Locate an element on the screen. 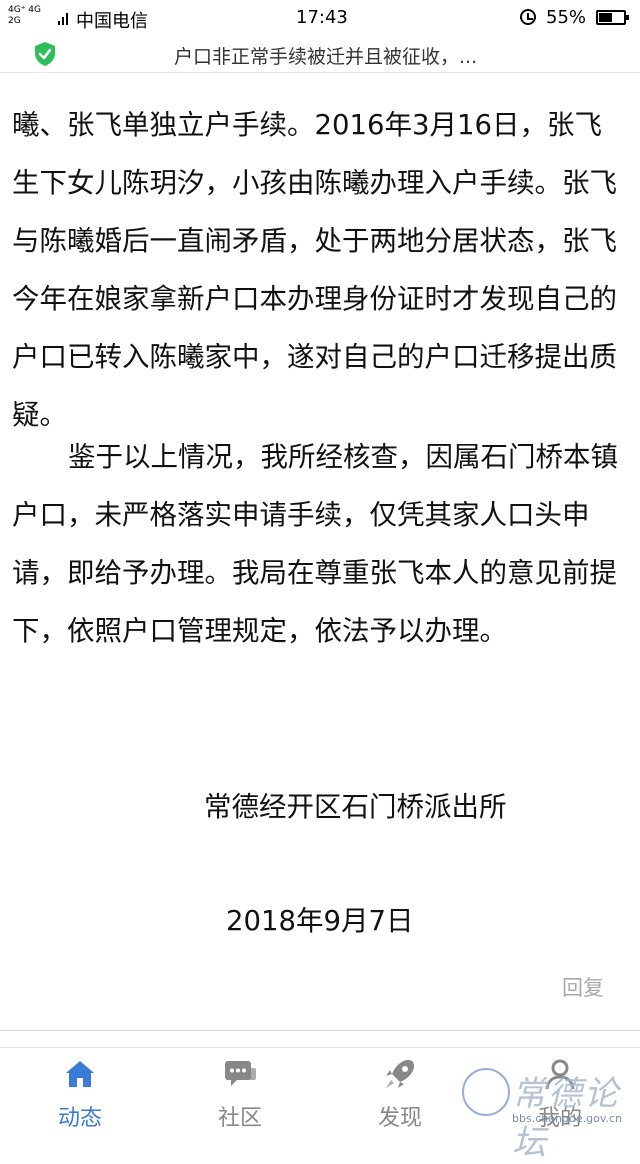 The image size is (640, 1164). tab-dongtai: 动态 is located at coordinates (80, 1093).